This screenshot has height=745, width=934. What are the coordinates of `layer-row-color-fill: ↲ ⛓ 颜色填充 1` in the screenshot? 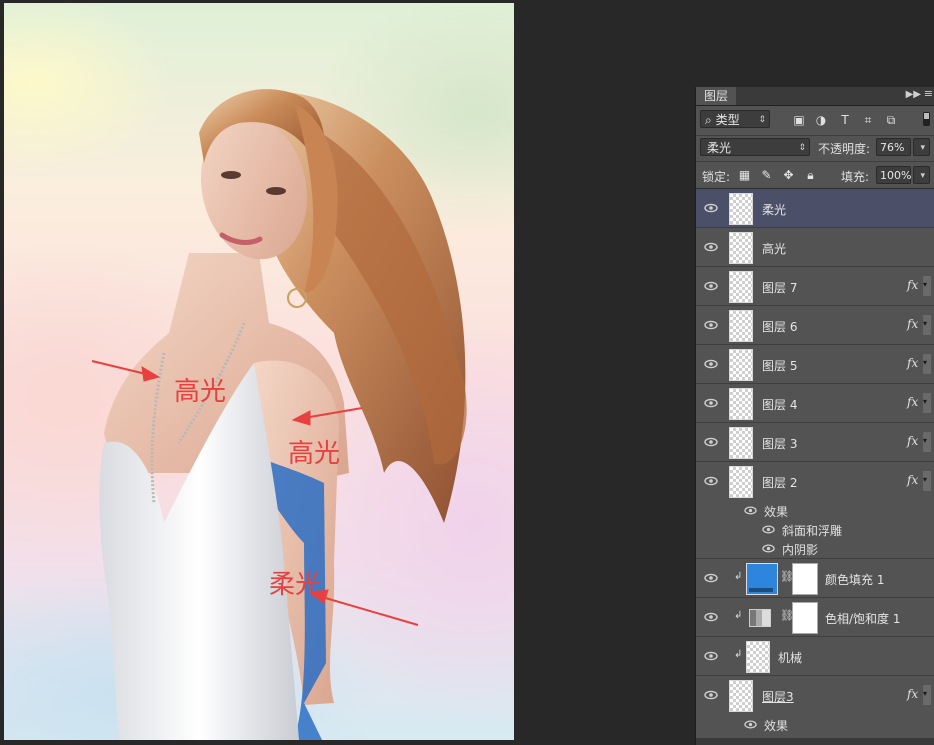 It's located at (815, 578).